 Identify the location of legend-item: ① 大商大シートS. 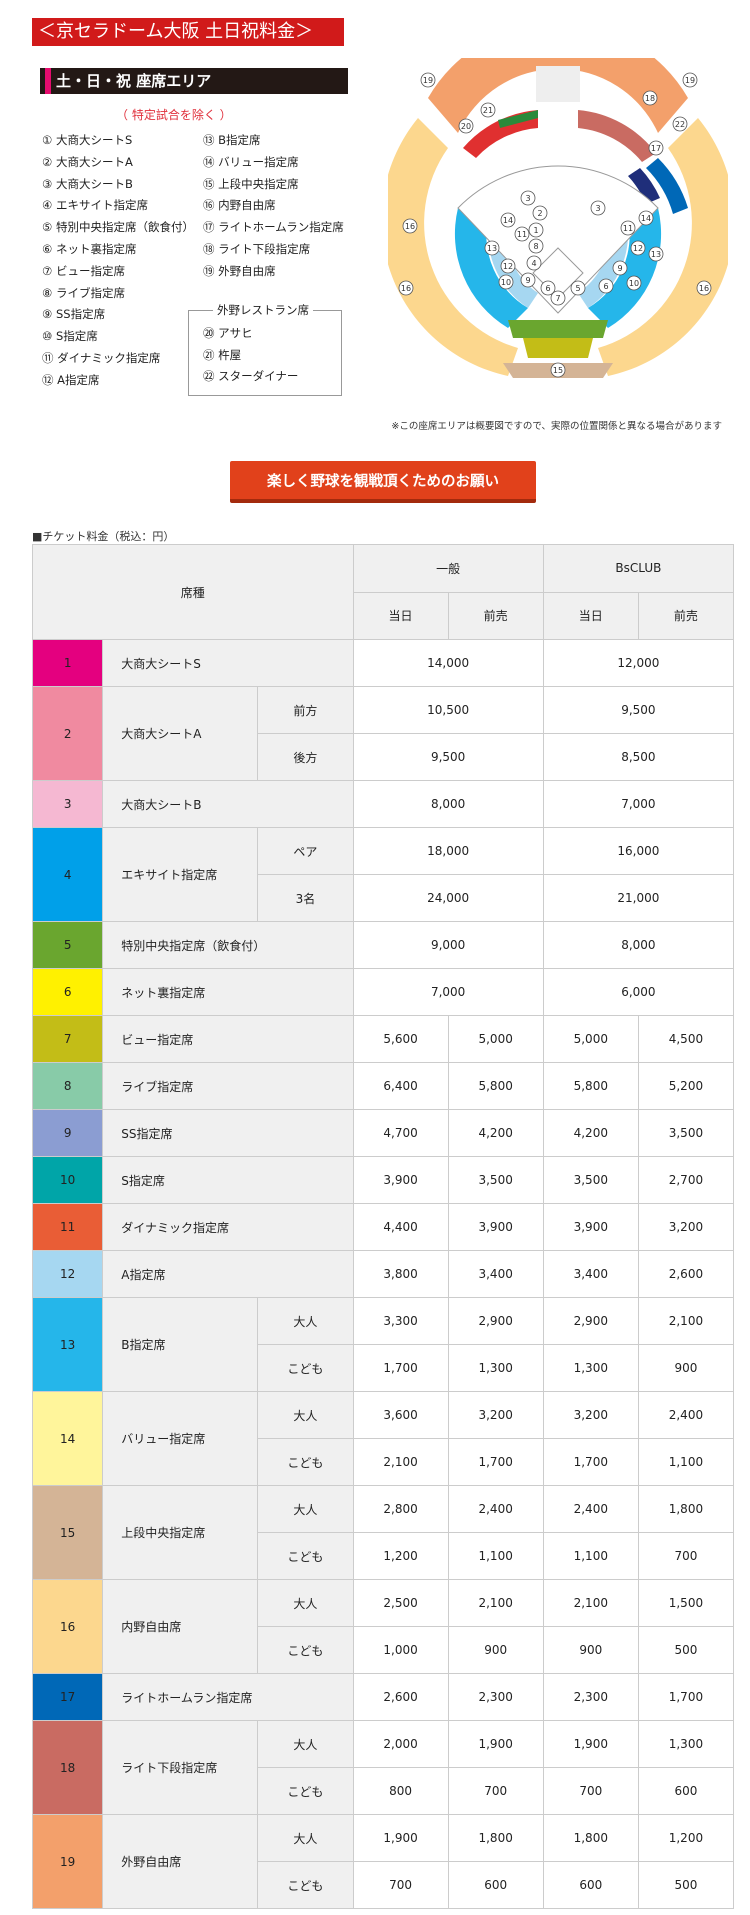
(87, 140).